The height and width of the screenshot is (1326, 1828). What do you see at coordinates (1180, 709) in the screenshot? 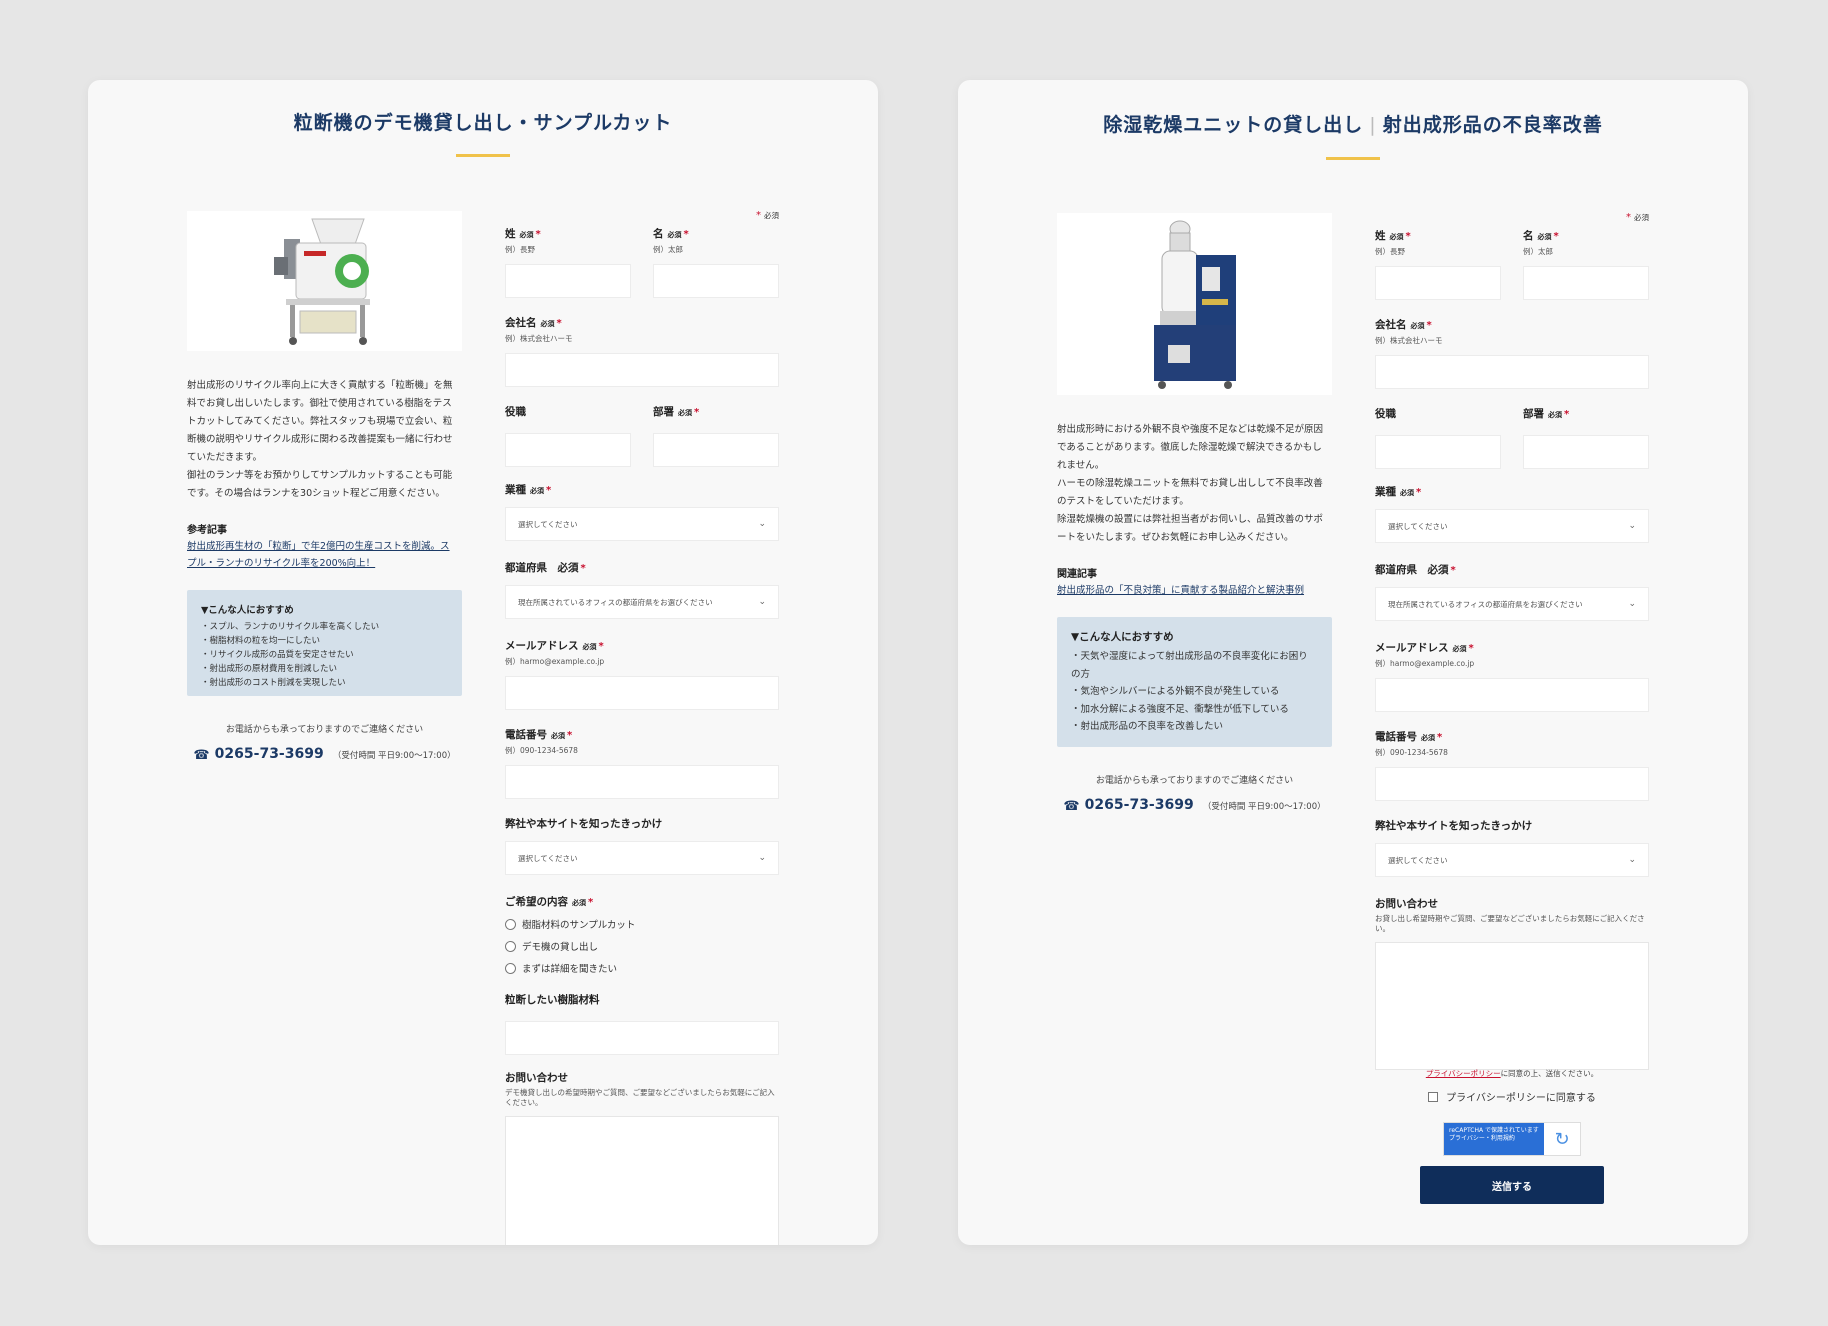
I see `list-item: ・加水分解による強度不足、衝撃性が低下している` at bounding box center [1180, 709].